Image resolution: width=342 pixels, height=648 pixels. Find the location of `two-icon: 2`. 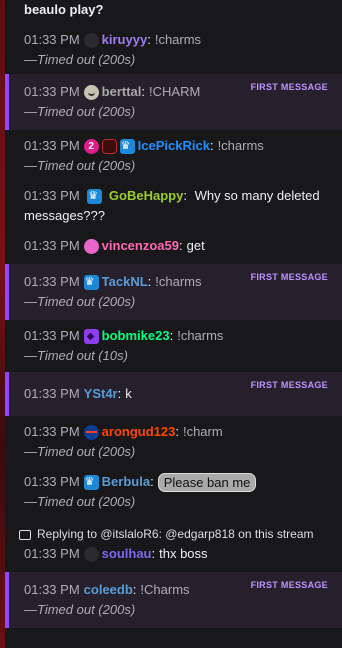

two-icon: 2 is located at coordinates (91, 146).